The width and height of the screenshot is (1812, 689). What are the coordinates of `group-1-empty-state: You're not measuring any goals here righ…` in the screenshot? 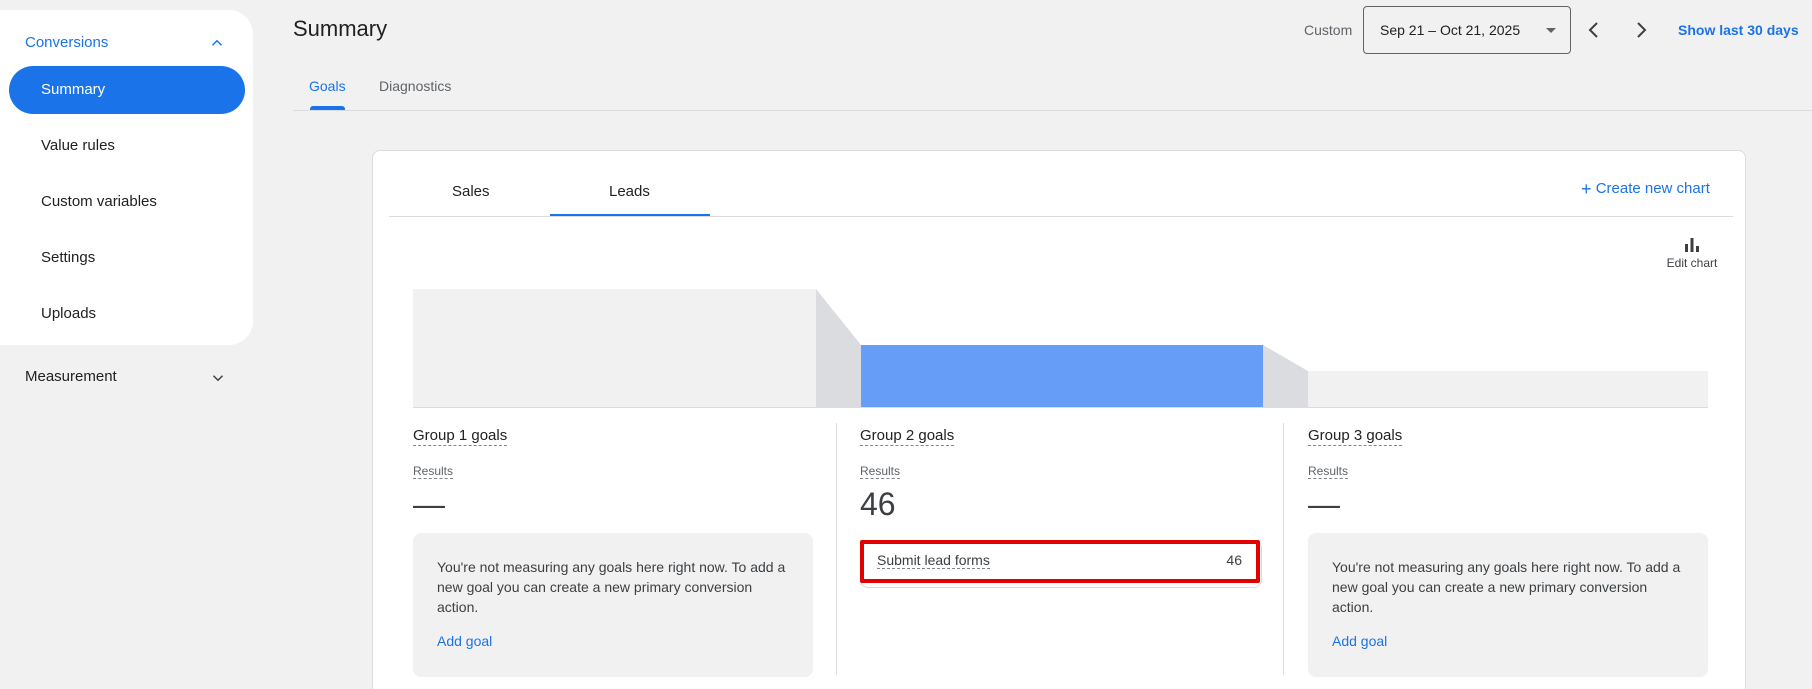 It's located at (613, 605).